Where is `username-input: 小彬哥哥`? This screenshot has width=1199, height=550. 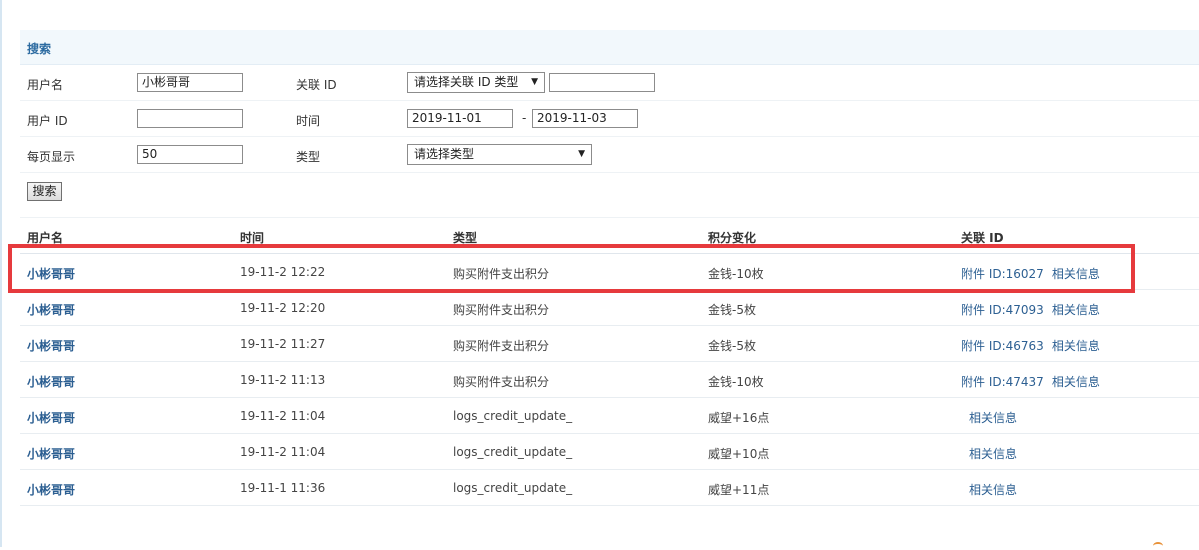
username-input: 小彬哥哥 is located at coordinates (190, 82).